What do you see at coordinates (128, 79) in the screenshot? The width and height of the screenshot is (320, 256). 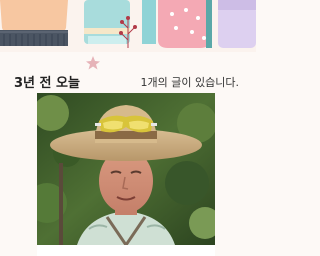 I see `memory-header: 3년 전 오늘 1개의 글이 있습니다.` at bounding box center [128, 79].